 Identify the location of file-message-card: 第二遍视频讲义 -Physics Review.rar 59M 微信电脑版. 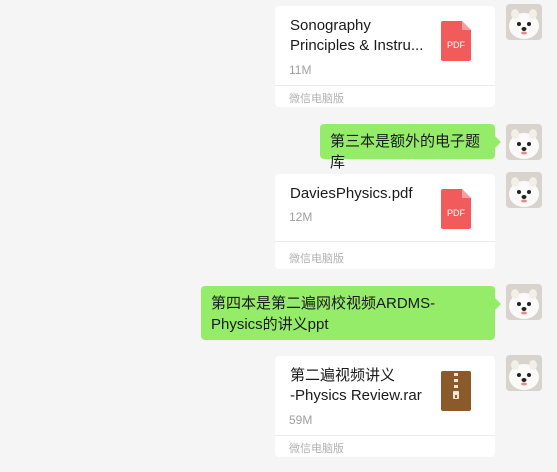
(385, 406).